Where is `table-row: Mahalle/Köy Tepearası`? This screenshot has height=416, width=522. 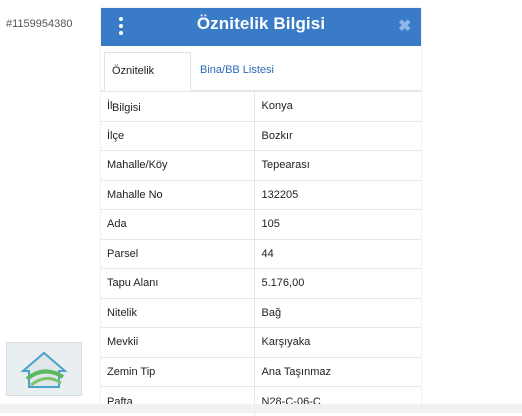 table-row: Mahalle/Köy Tepearası is located at coordinates (261, 166).